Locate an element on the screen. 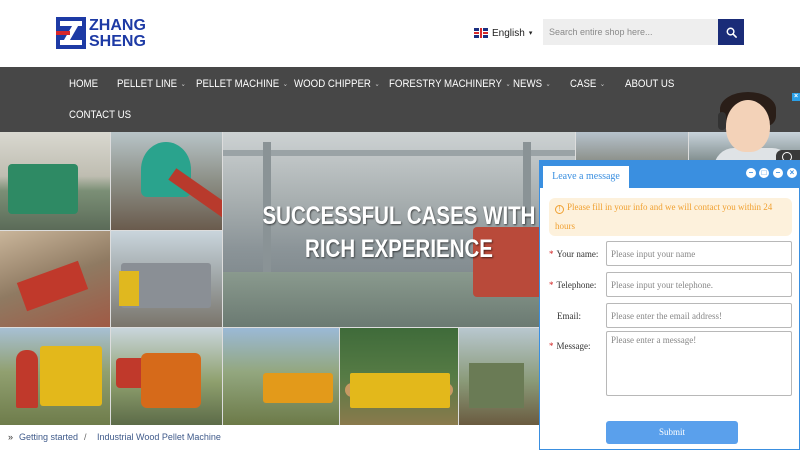  info-icon: ! is located at coordinates (559, 209).